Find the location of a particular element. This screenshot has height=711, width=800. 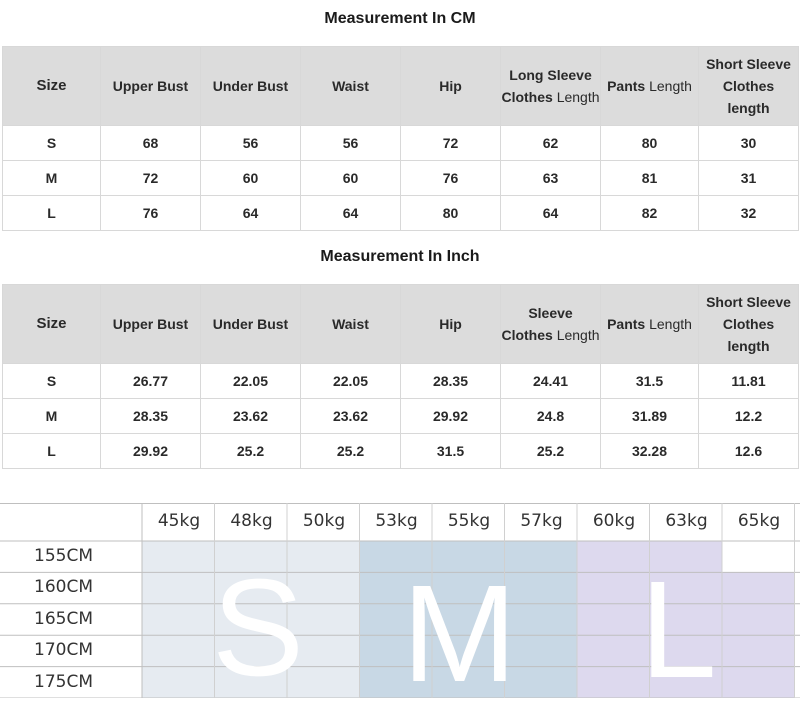

table-row: M 72 60 60 76 63 81 31 is located at coordinates (400, 178).